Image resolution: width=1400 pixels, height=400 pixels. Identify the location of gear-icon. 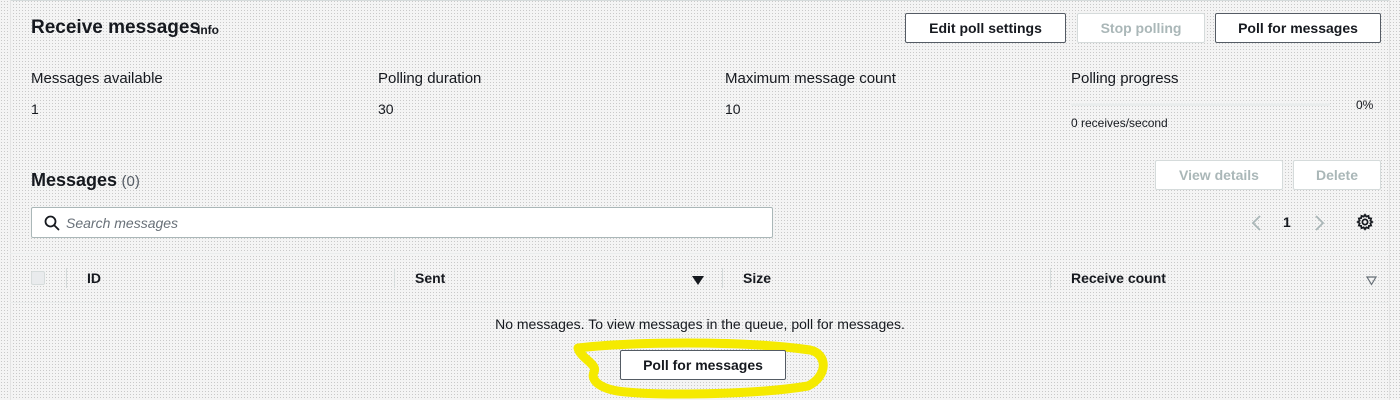
(1365, 224).